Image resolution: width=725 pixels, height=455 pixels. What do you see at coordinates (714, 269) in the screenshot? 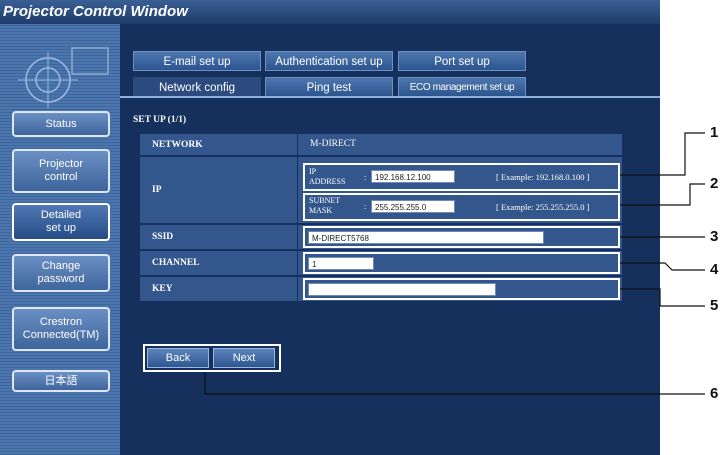
I see `callout-4: 4` at bounding box center [714, 269].